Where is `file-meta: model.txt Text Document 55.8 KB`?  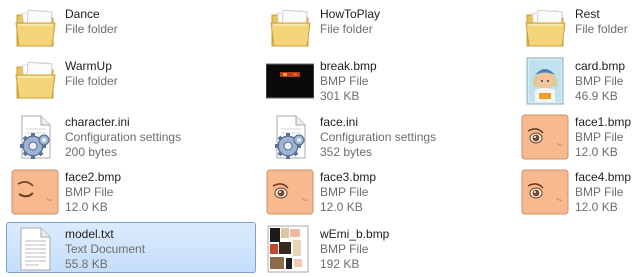 file-meta: model.txt Text Document 55.8 KB is located at coordinates (105, 249).